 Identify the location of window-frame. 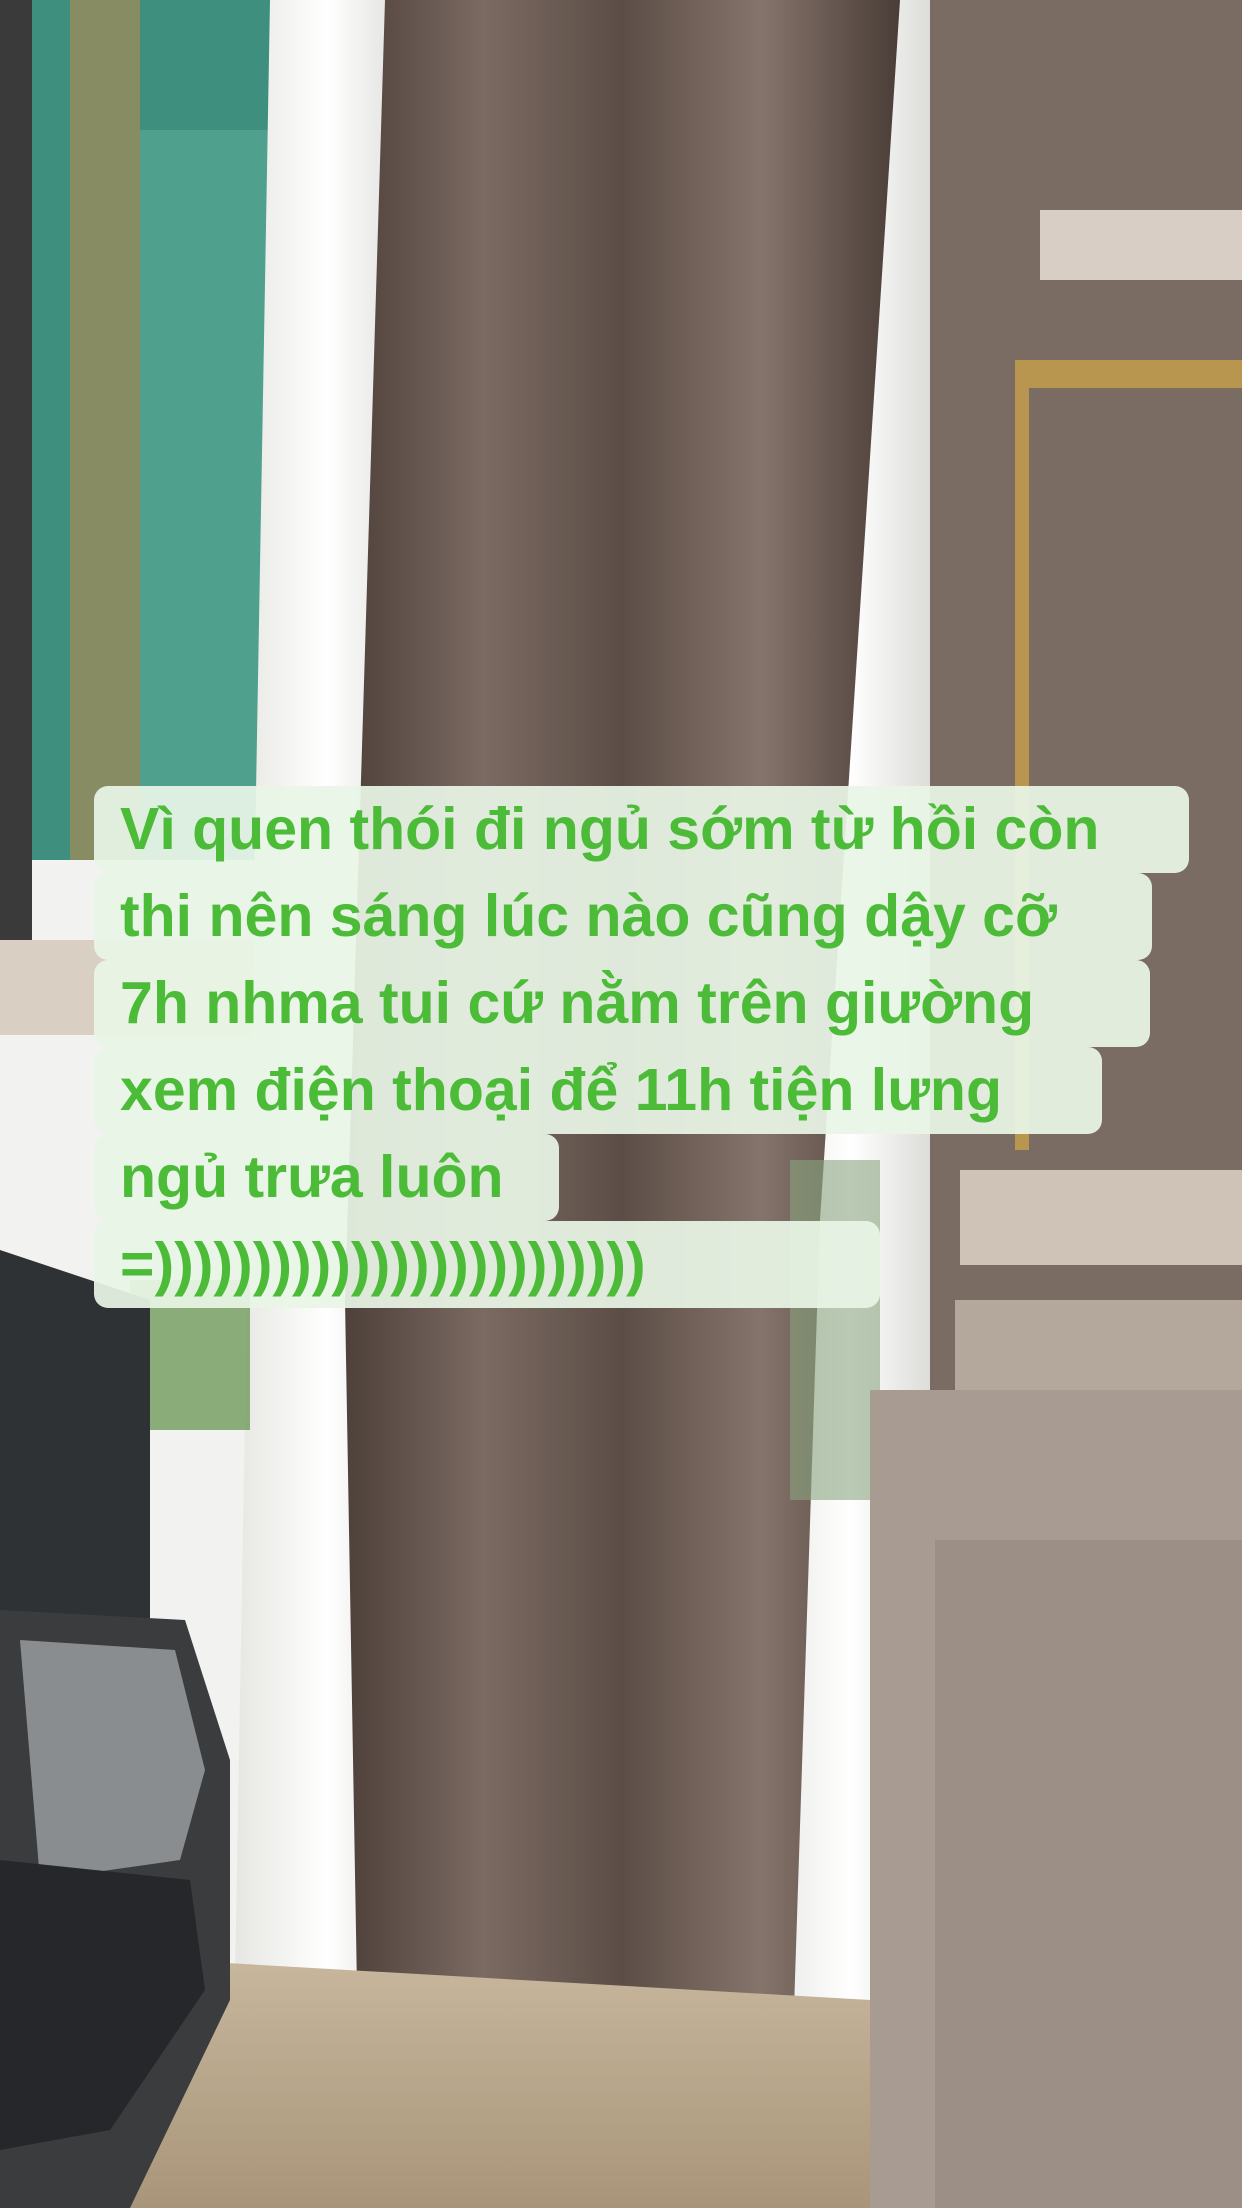
(16, 490).